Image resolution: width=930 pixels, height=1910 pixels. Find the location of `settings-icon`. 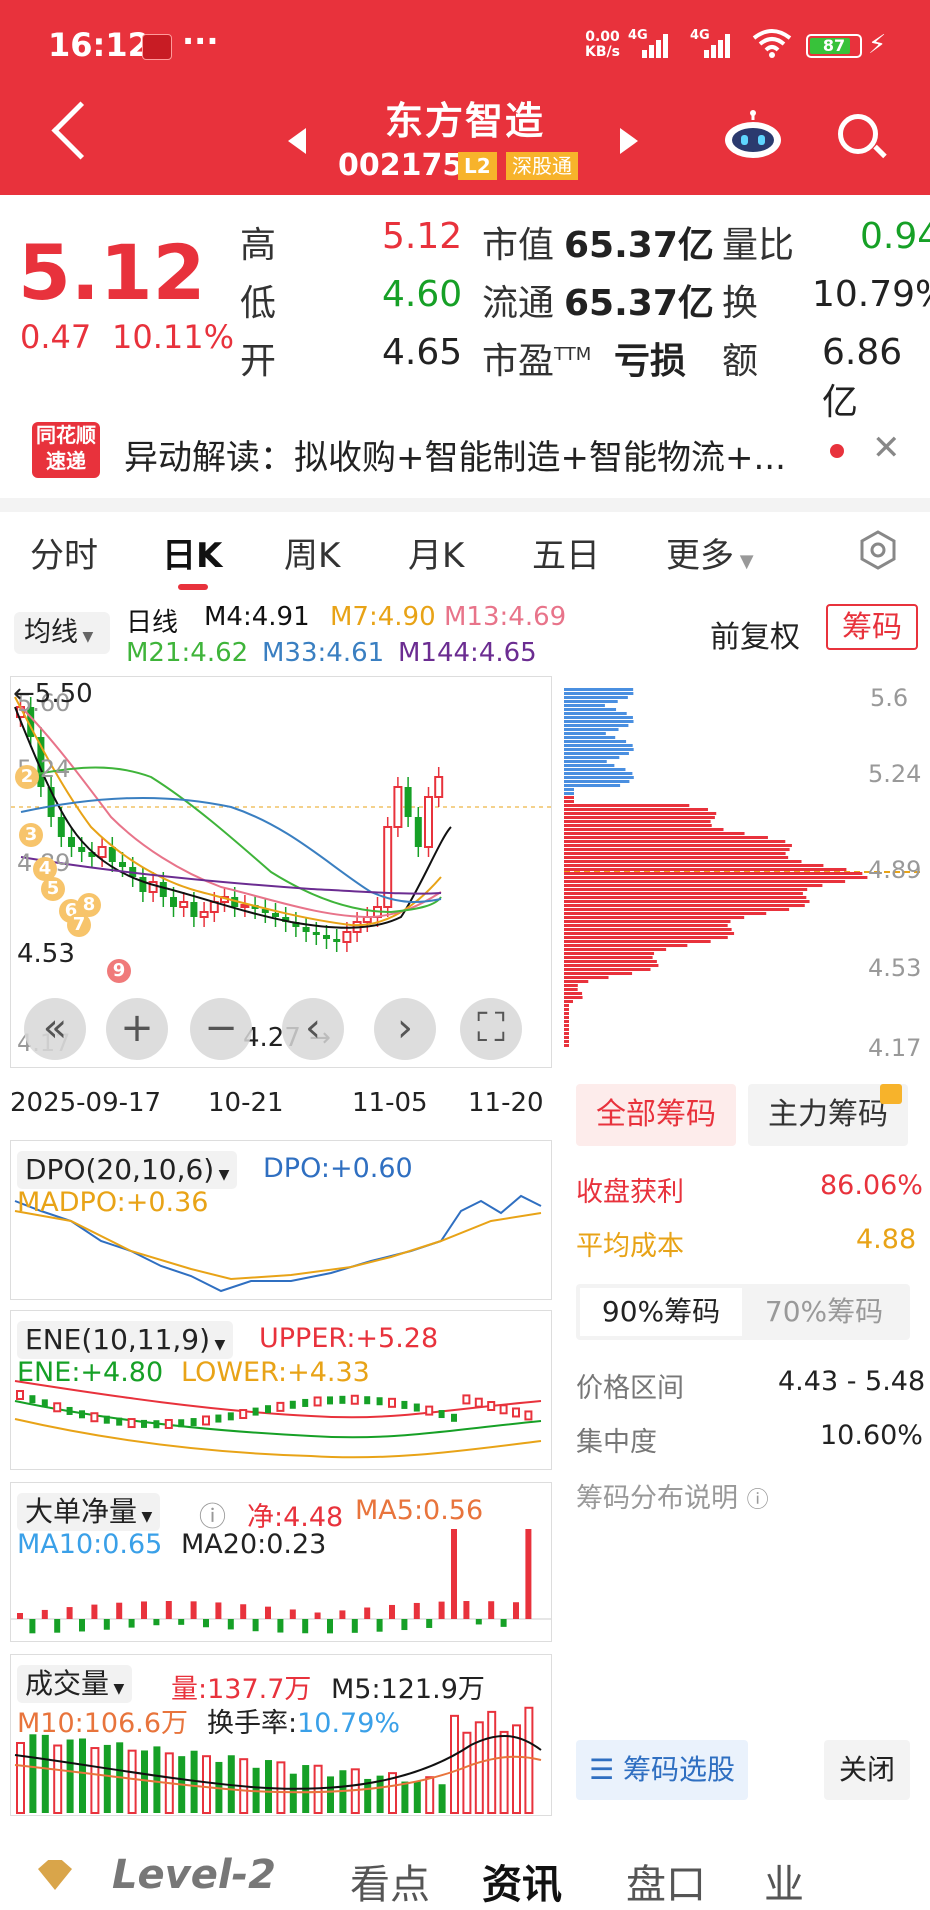

settings-icon is located at coordinates (878, 550).